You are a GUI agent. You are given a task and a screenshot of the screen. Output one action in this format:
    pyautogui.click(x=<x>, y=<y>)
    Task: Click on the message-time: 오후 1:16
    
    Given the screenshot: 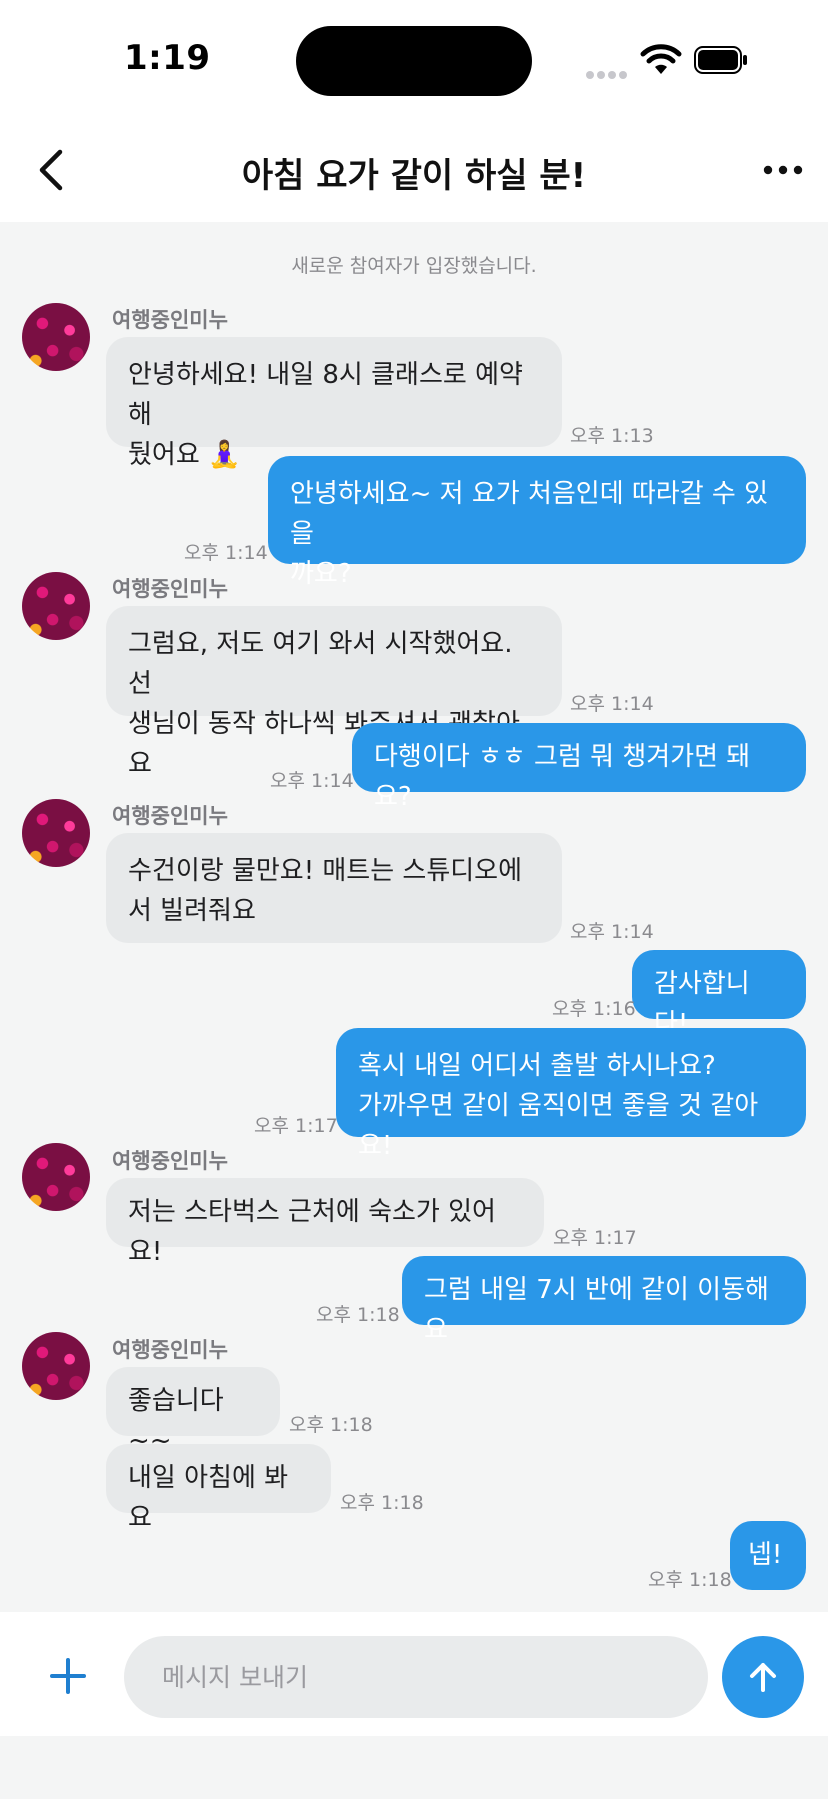 What is the action you would take?
    pyautogui.click(x=594, y=1009)
    